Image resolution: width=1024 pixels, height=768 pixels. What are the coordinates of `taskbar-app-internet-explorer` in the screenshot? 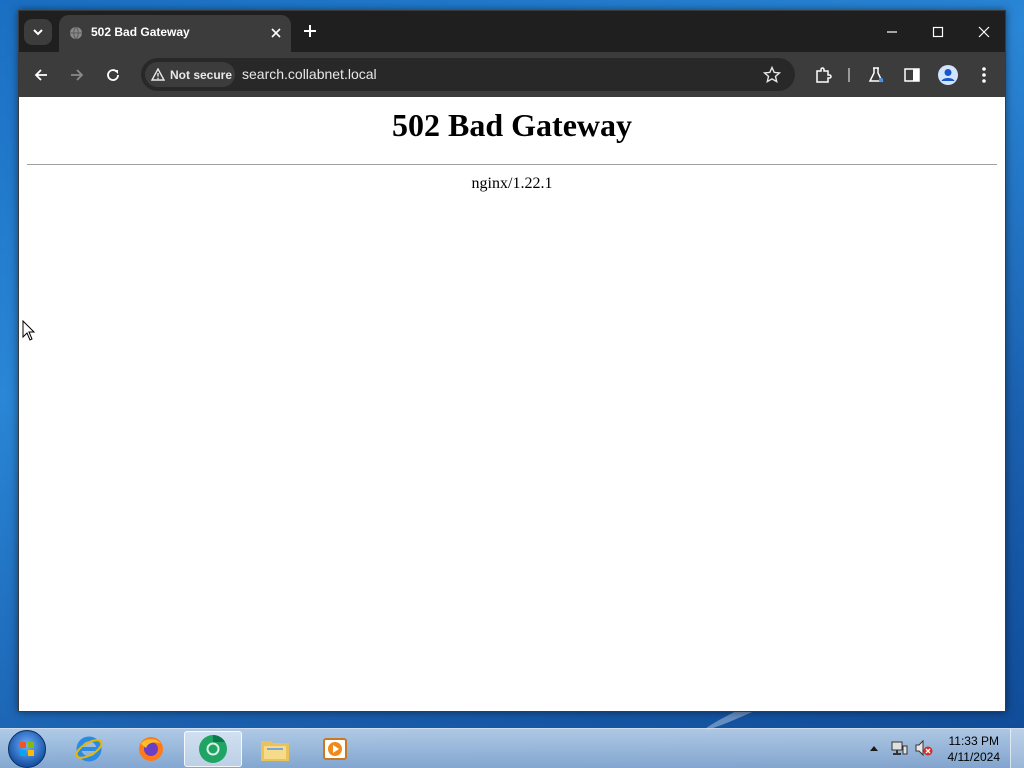 It's located at (89, 749).